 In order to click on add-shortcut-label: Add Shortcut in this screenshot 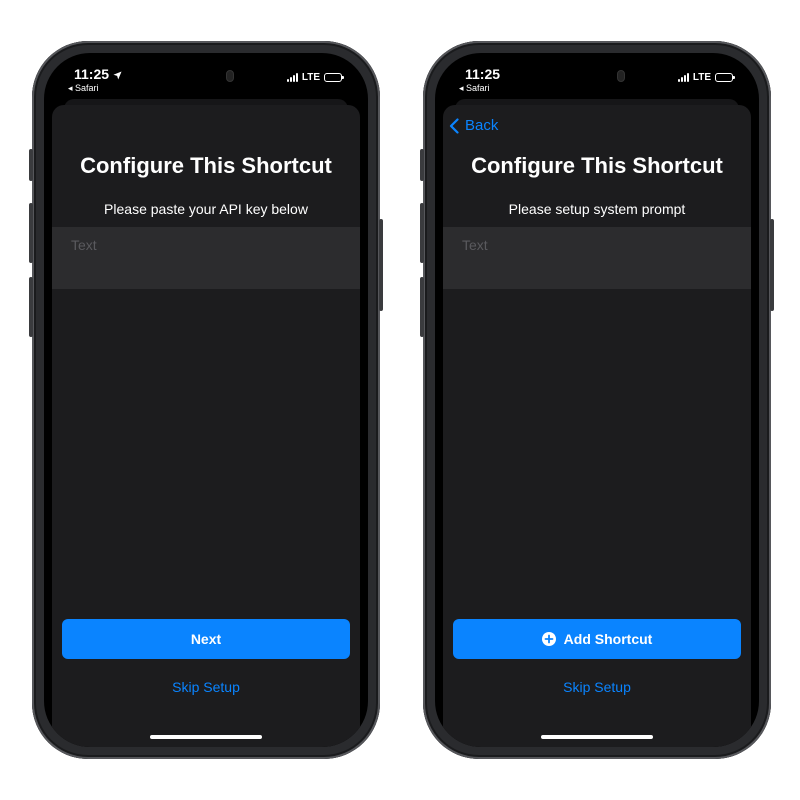, I will do `click(608, 639)`.